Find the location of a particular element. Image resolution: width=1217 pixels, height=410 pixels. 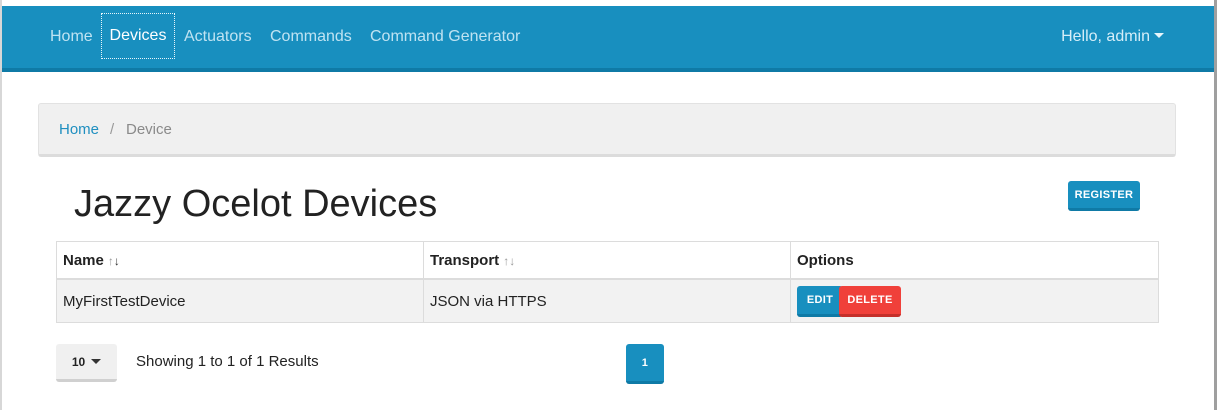

edit-button: EDIT is located at coordinates (820, 301).